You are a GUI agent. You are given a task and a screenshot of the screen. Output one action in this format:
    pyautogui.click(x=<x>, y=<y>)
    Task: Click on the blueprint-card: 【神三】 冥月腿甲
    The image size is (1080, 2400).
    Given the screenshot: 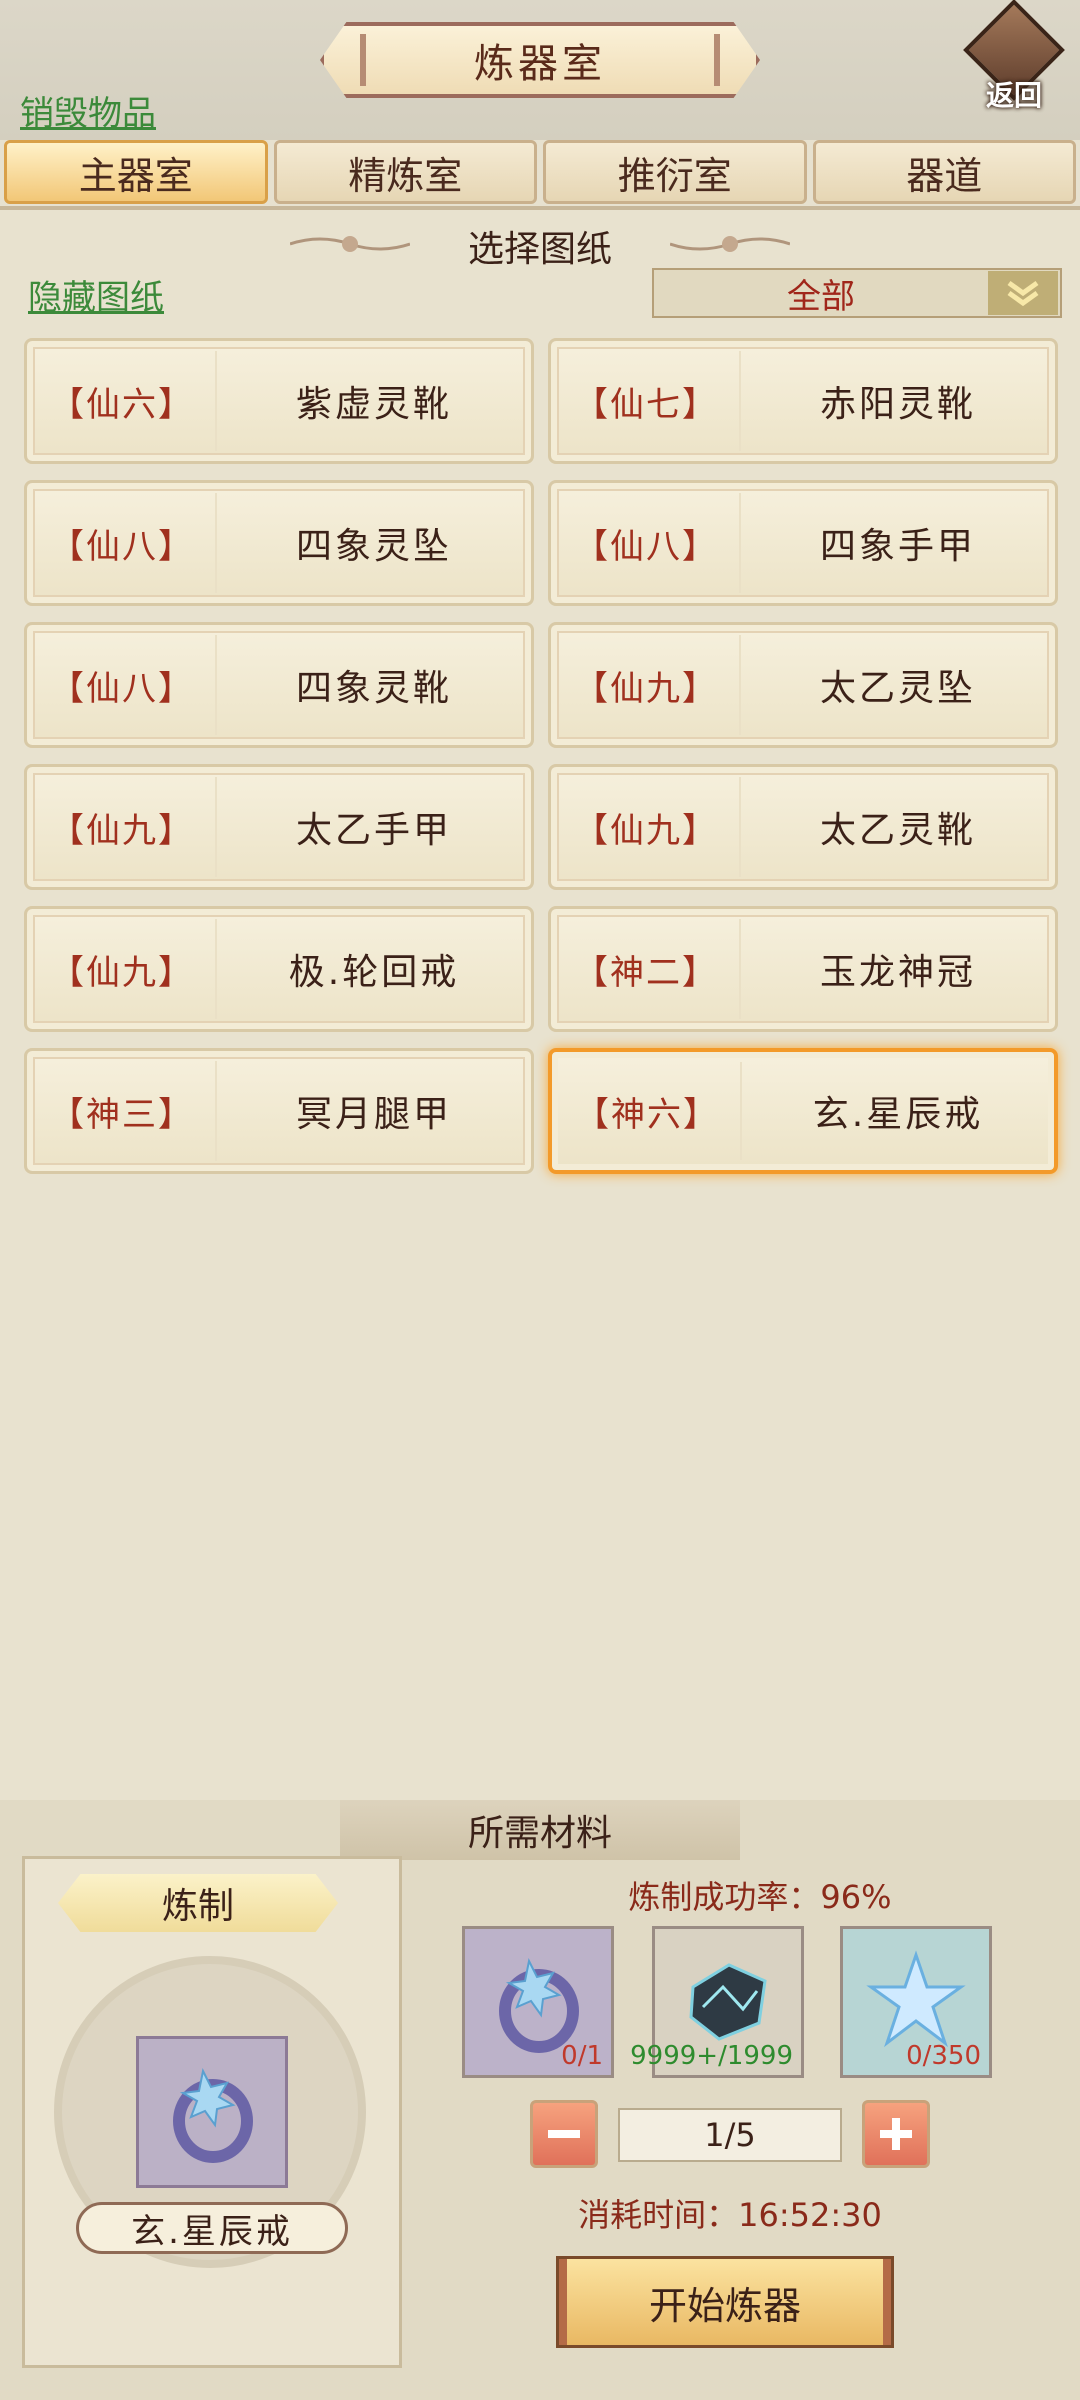 What is the action you would take?
    pyautogui.click(x=279, y=1111)
    